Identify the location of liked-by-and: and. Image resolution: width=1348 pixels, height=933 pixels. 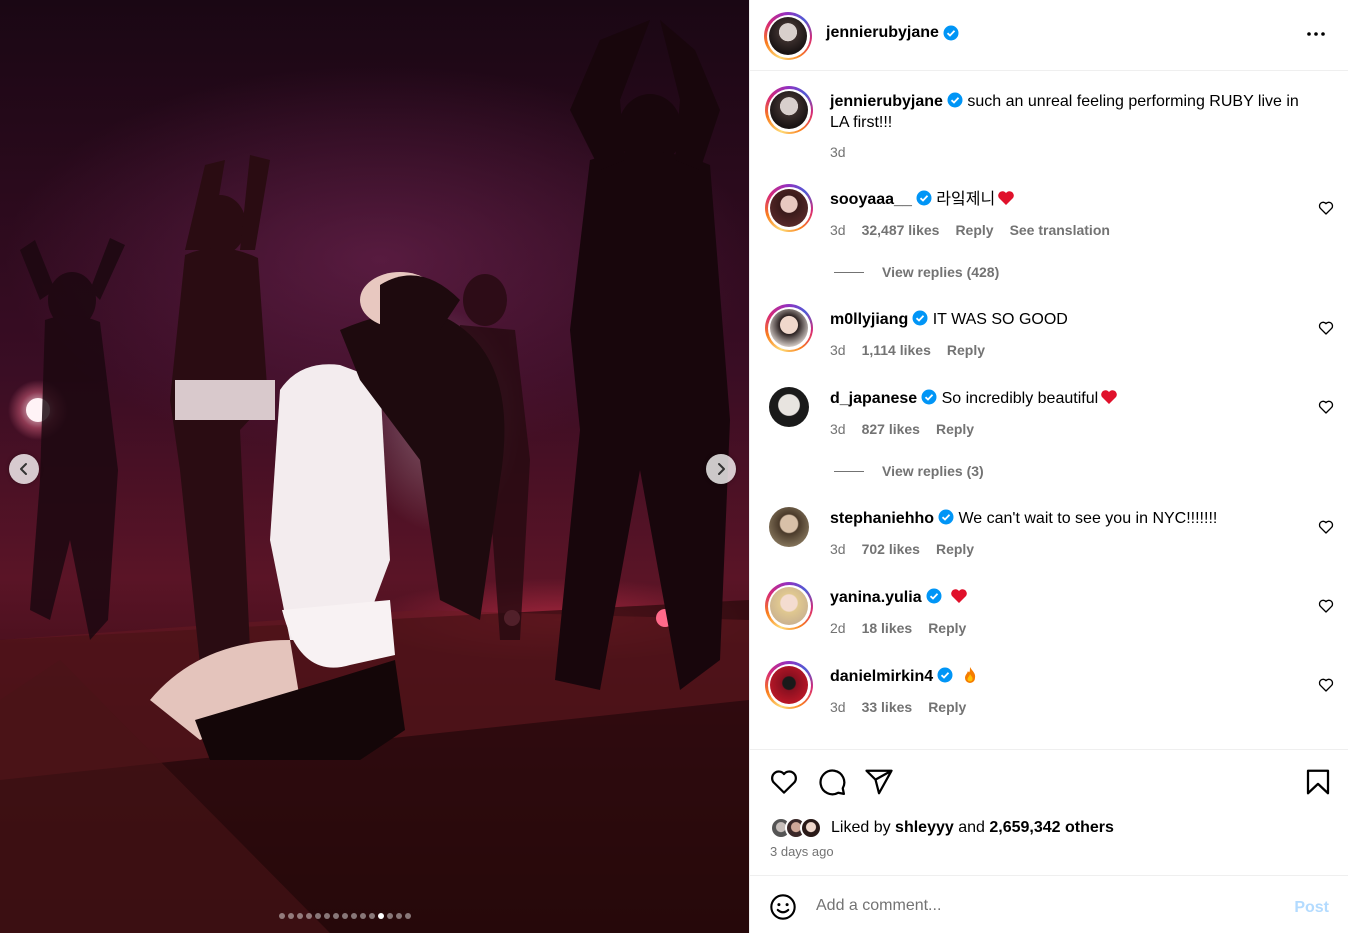
(971, 827).